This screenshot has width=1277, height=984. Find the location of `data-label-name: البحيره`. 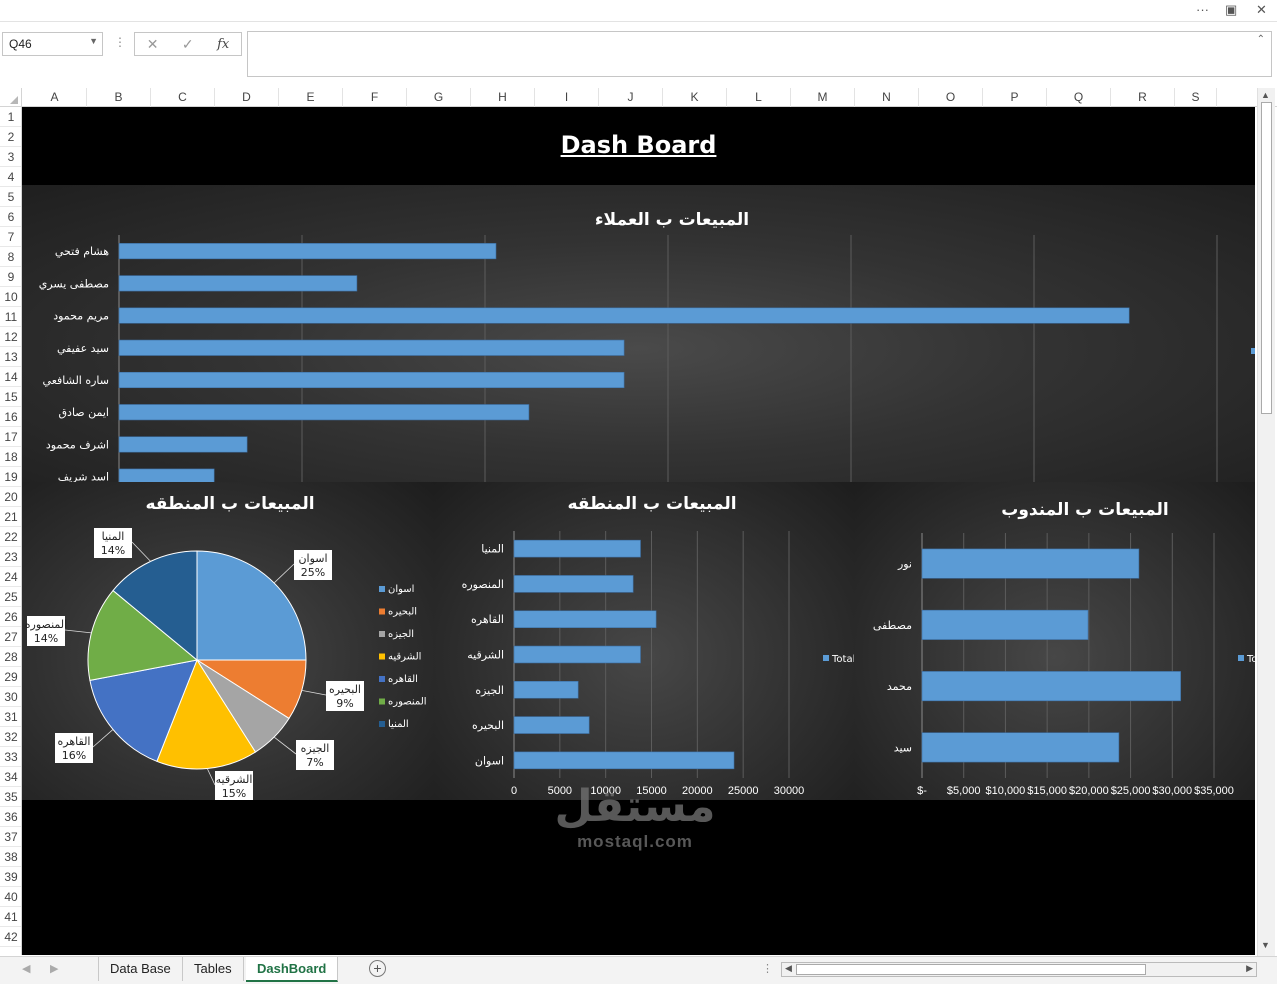

data-label-name: البحيره is located at coordinates (345, 689).